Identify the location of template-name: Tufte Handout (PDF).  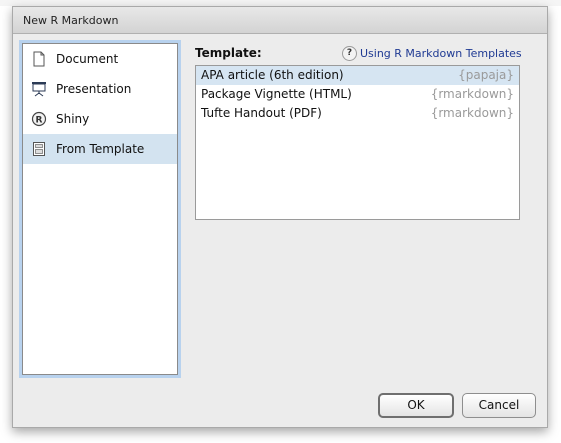
(261, 113).